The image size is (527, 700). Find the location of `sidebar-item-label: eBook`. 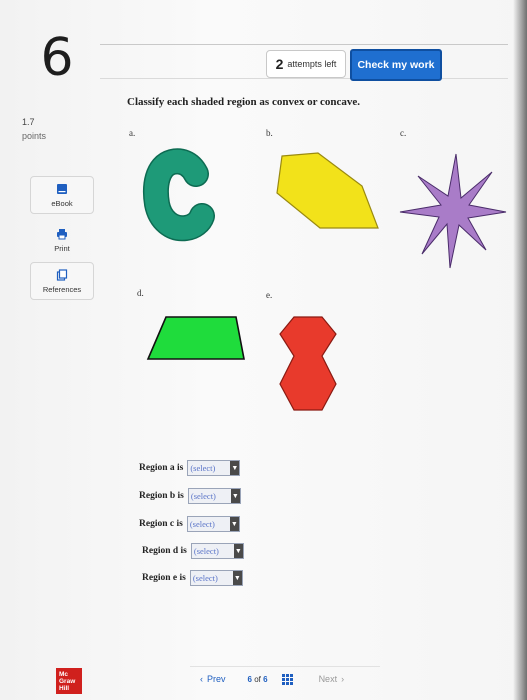

sidebar-item-label: eBook is located at coordinates (62, 203).